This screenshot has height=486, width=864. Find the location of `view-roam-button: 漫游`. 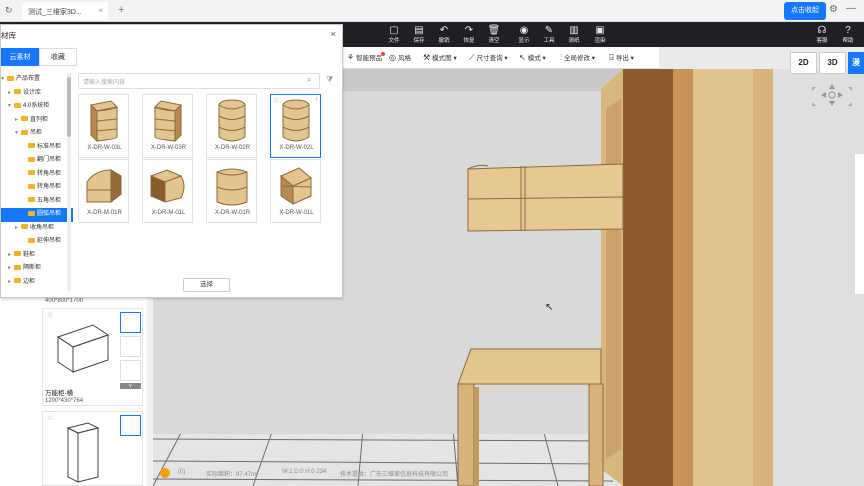

view-roam-button: 漫游 is located at coordinates (856, 63).